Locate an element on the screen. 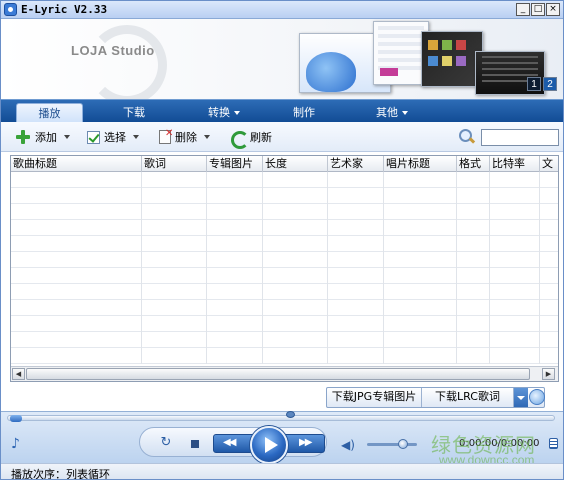 Image resolution: width=564 pixels, height=480 pixels. tab-play: 播放 is located at coordinates (49, 113).